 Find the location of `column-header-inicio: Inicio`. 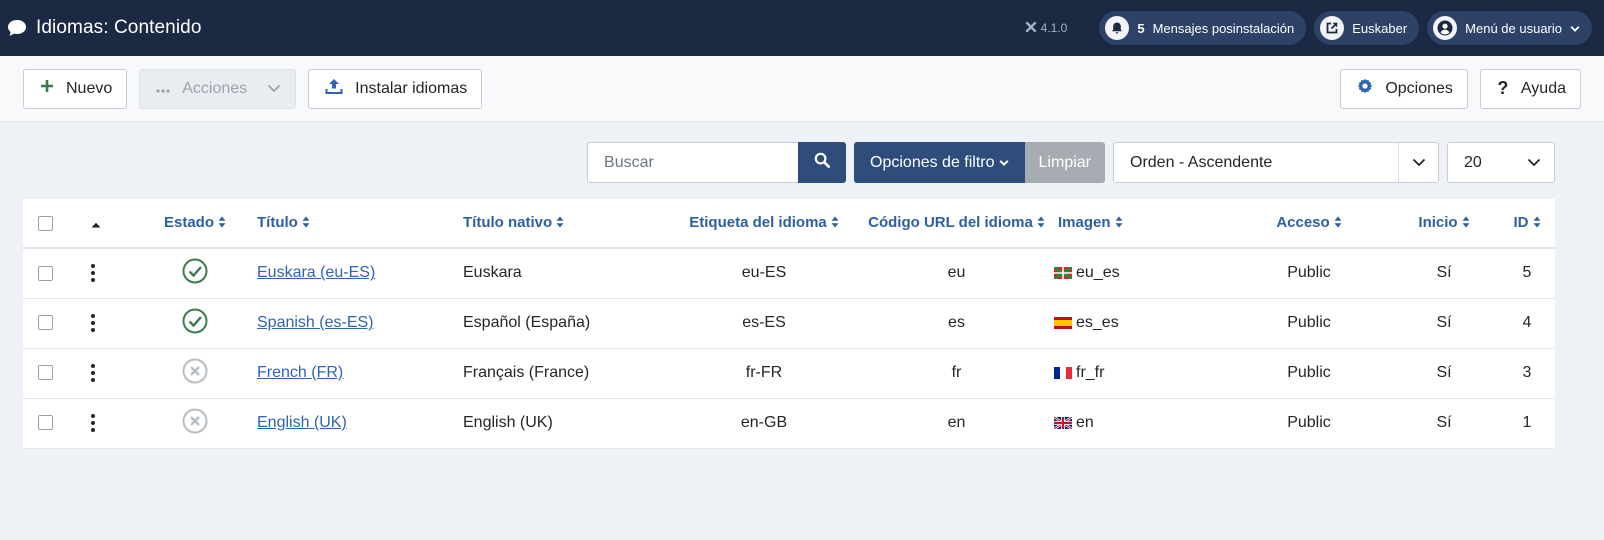

column-header-inicio: Inicio is located at coordinates (1444, 223).